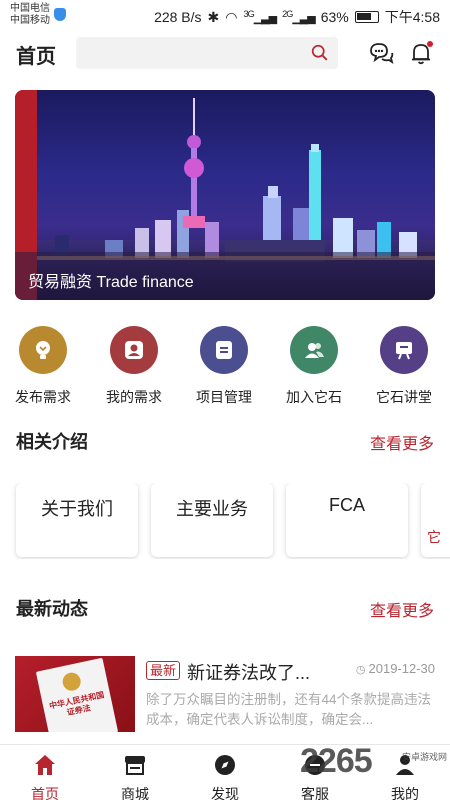  I want to click on shield-icon, so click(60, 14).